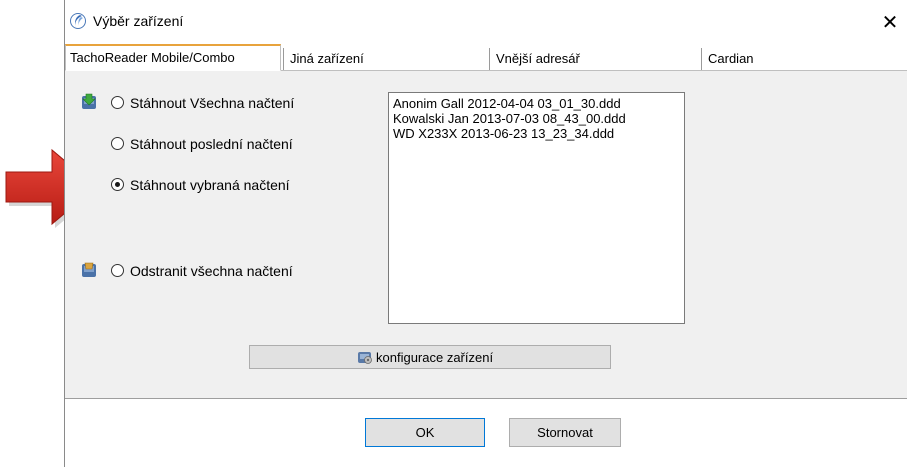  Describe the element at coordinates (486, 19) in the screenshot. I see `title-bar: Výběr zařízení ✕` at that location.